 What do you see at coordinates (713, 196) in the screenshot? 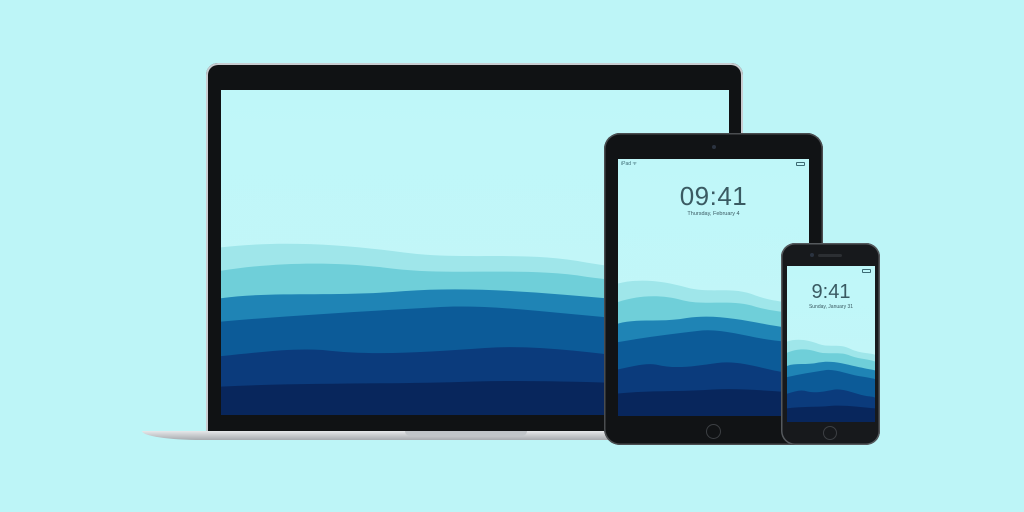
I see `lock-time: 09:41` at bounding box center [713, 196].